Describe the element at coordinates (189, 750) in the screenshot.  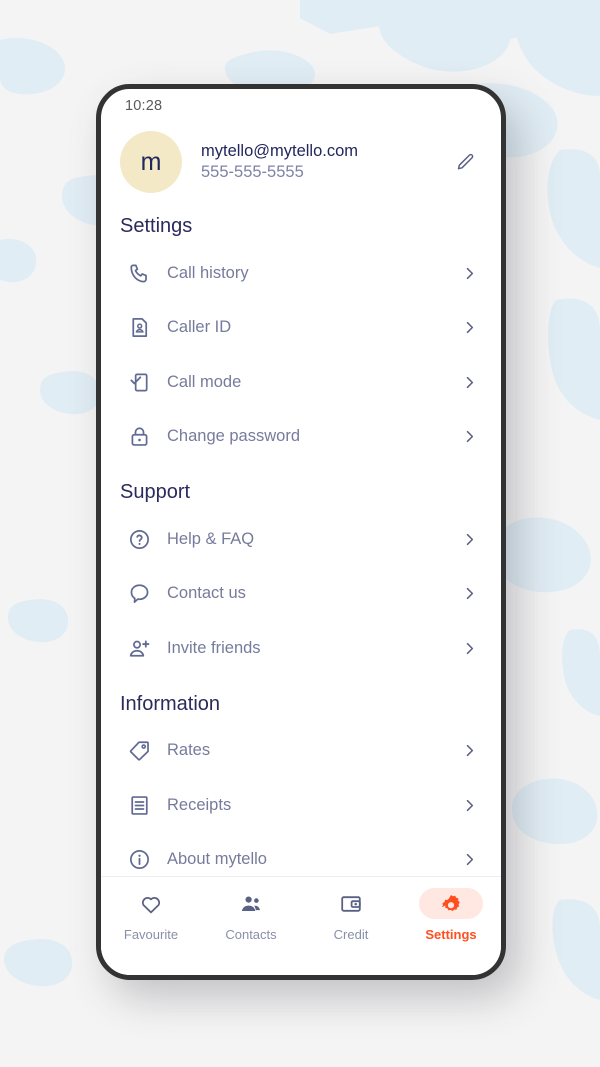
I see `settings-row-label: Rates` at that location.